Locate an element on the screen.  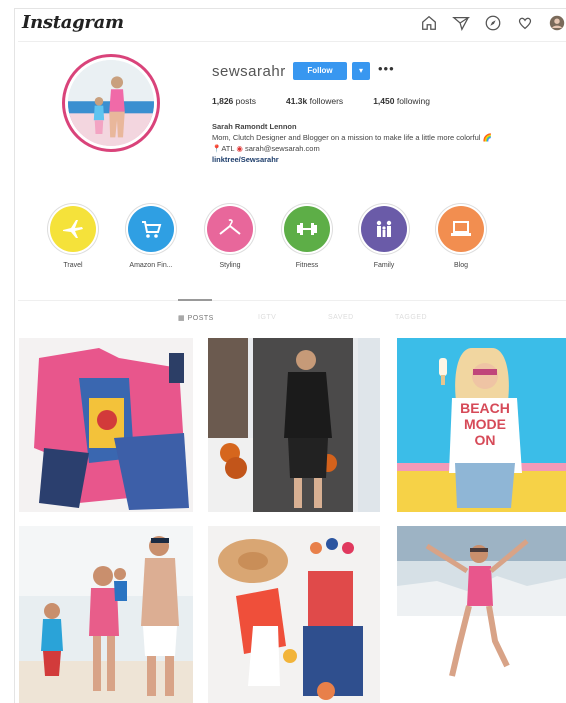
cart-icon is located at coordinates (151, 229).